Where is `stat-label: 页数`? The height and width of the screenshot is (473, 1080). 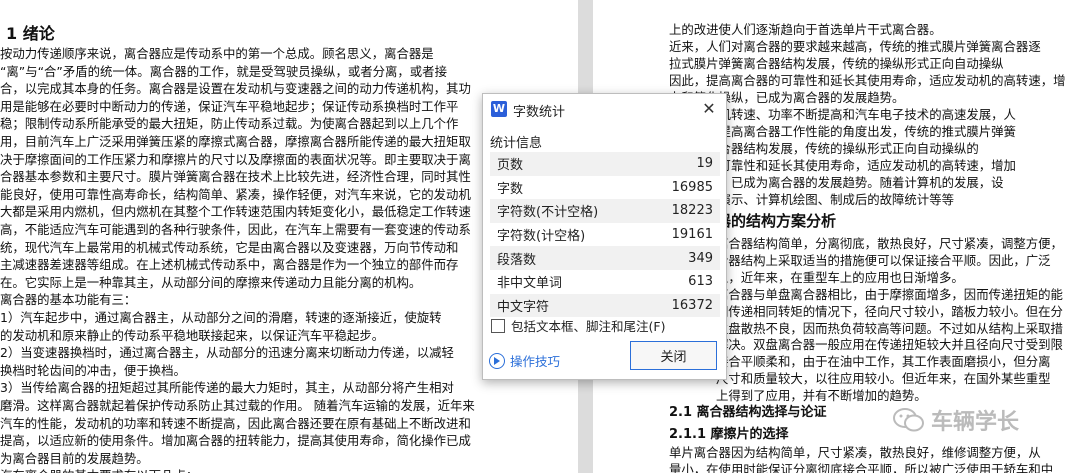 stat-label: 页数 is located at coordinates (510, 166).